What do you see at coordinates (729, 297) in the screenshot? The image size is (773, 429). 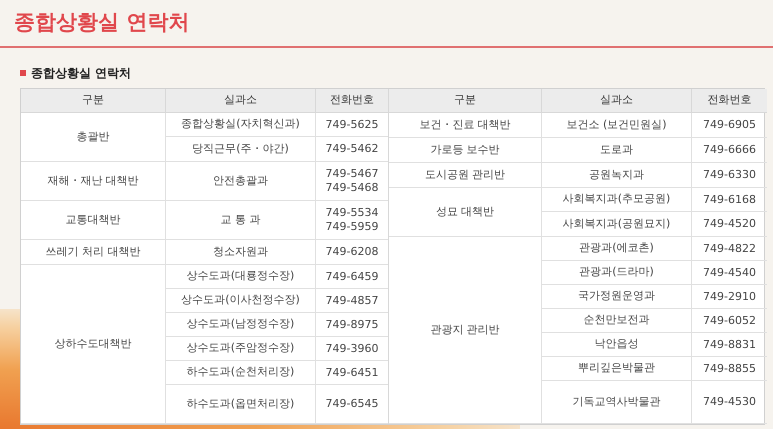 I see `phone-number: 749-2910` at bounding box center [729, 297].